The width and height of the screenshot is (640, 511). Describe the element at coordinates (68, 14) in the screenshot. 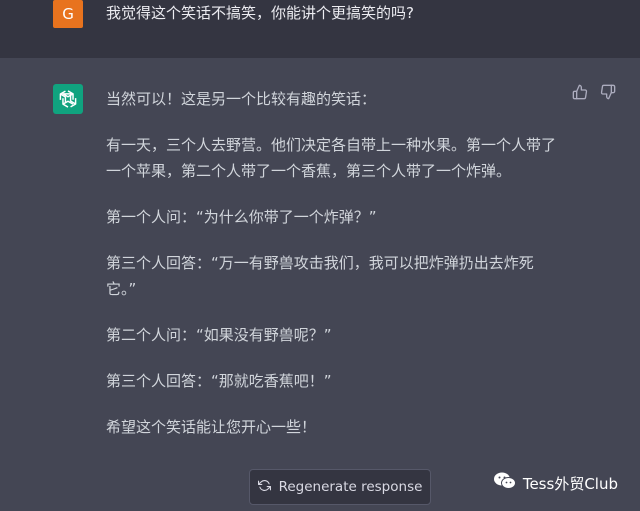

I see `user-avatar: G` at that location.